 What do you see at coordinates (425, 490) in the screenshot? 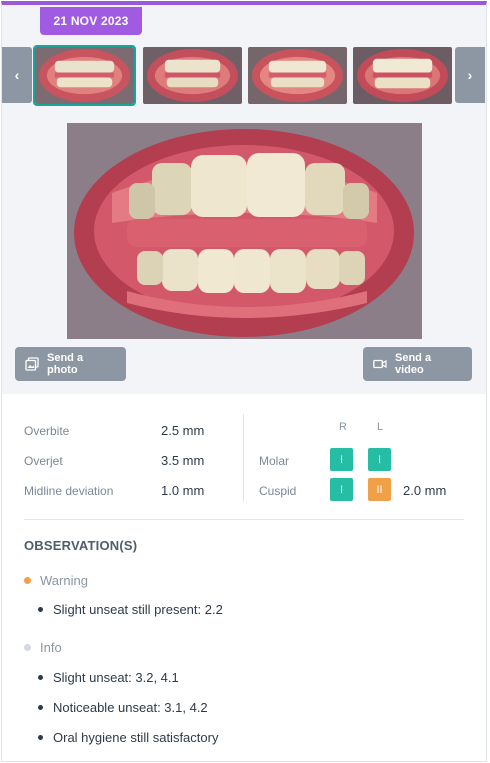
I see `cuspid-deviation-value: 2.0 mm` at bounding box center [425, 490].